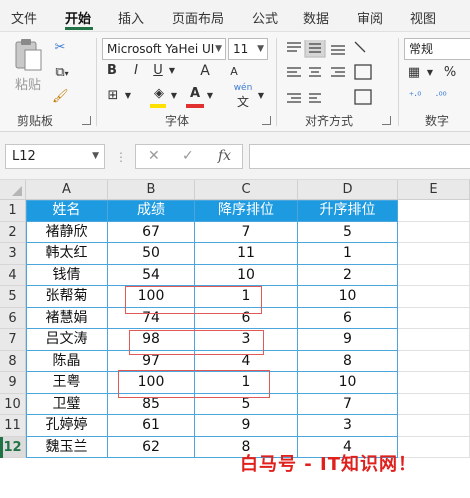 The width and height of the screenshot is (470, 498). Describe the element at coordinates (188, 156) in the screenshot. I see `enter-icon: ✓` at that location.